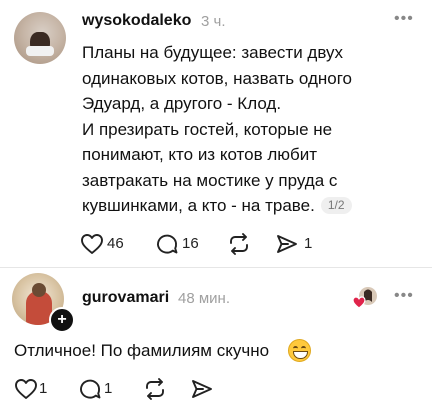 The width and height of the screenshot is (432, 418). Describe the element at coordinates (216, 267) in the screenshot. I see `post-divider` at that location.